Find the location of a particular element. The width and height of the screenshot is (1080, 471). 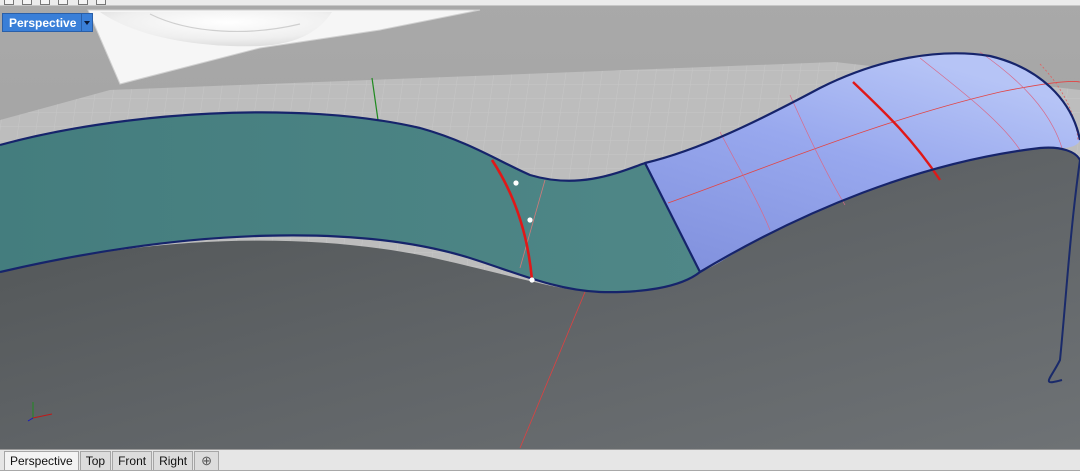

viewport-tab-bar: Perspective Top Front Right ⊕ is located at coordinates (540, 459).